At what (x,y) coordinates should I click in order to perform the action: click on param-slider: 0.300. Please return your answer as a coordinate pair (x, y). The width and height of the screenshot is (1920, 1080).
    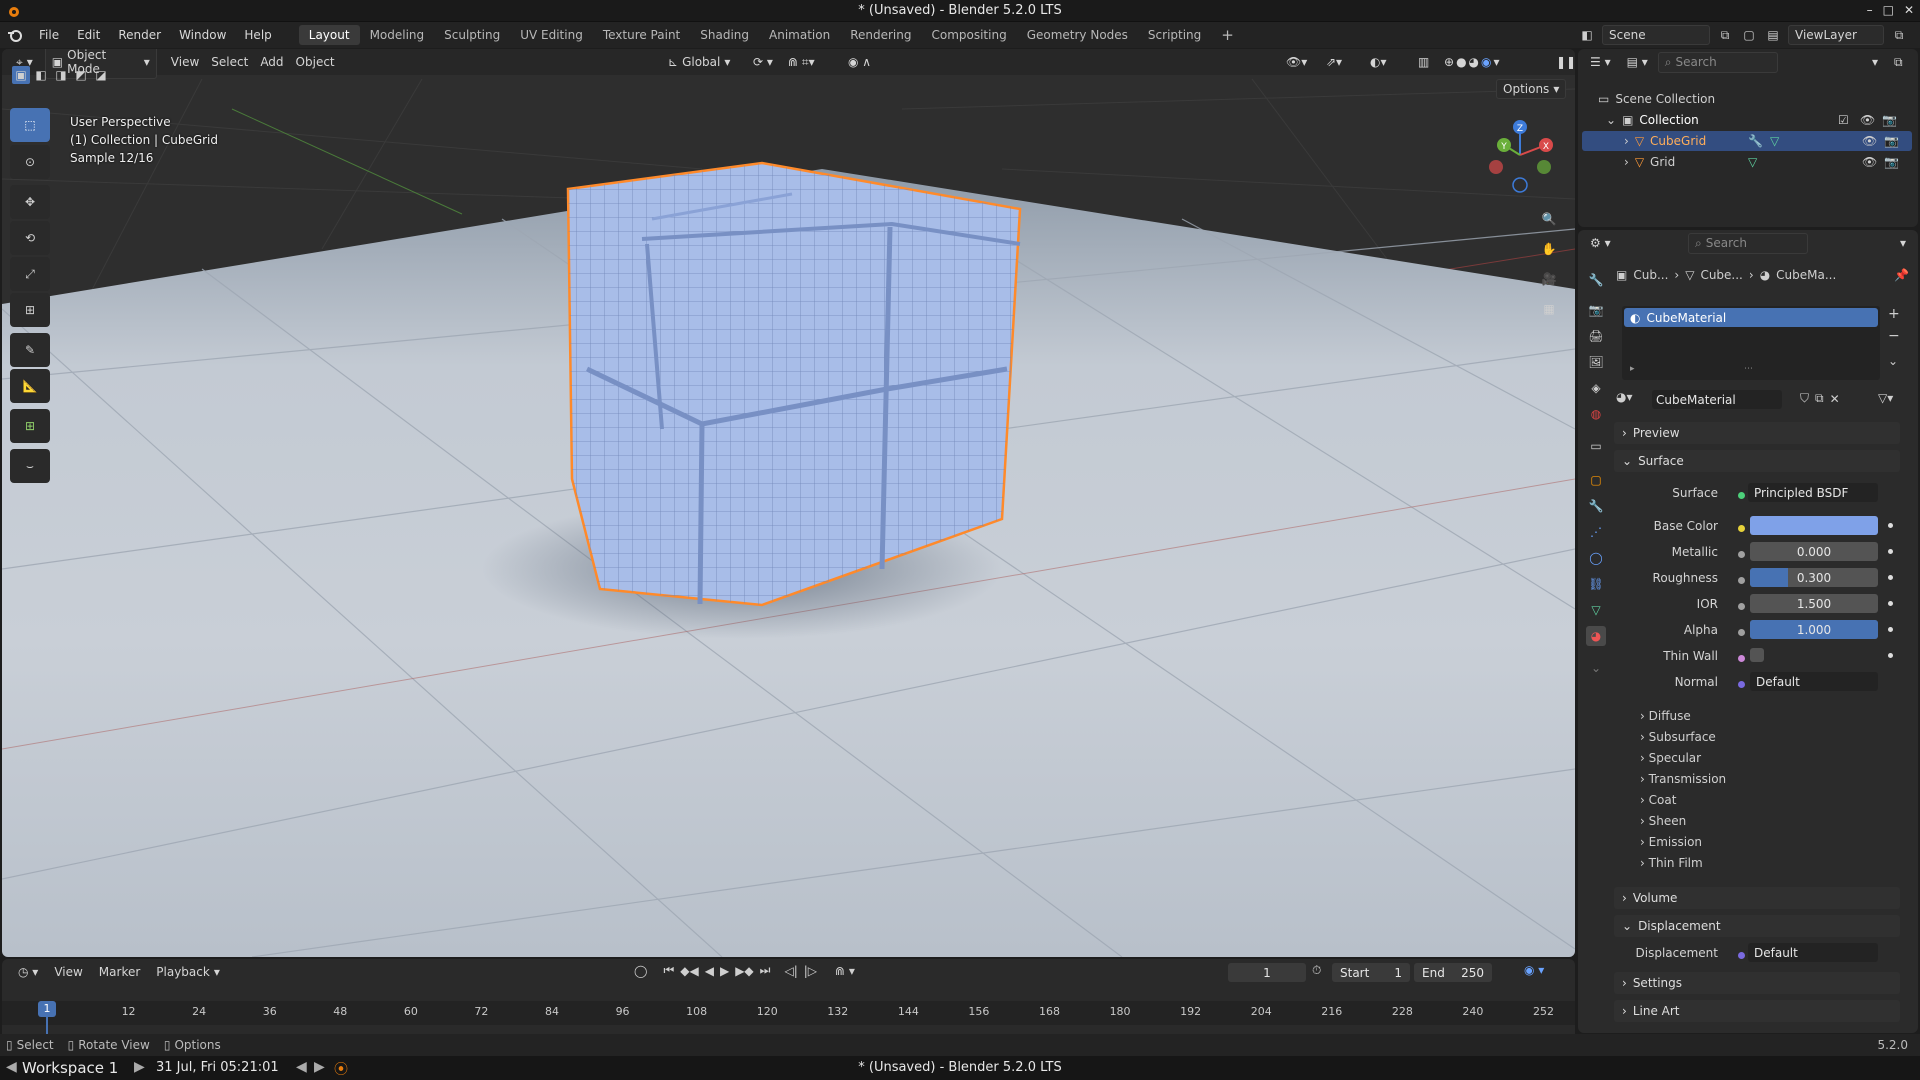
    Looking at the image, I should click on (1814, 577).